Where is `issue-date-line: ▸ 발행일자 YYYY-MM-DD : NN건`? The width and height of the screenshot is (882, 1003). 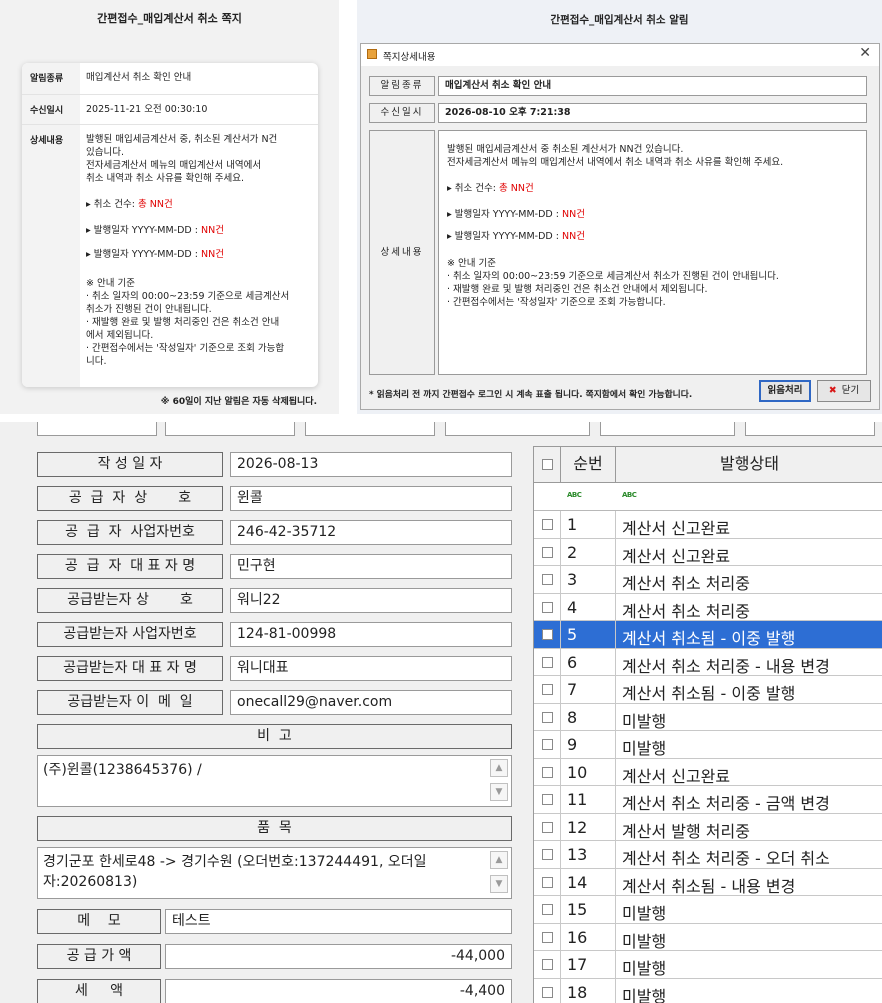 issue-date-line: ▸ 발행일자 YYYY-MM-DD : NN건 is located at coordinates (155, 230).